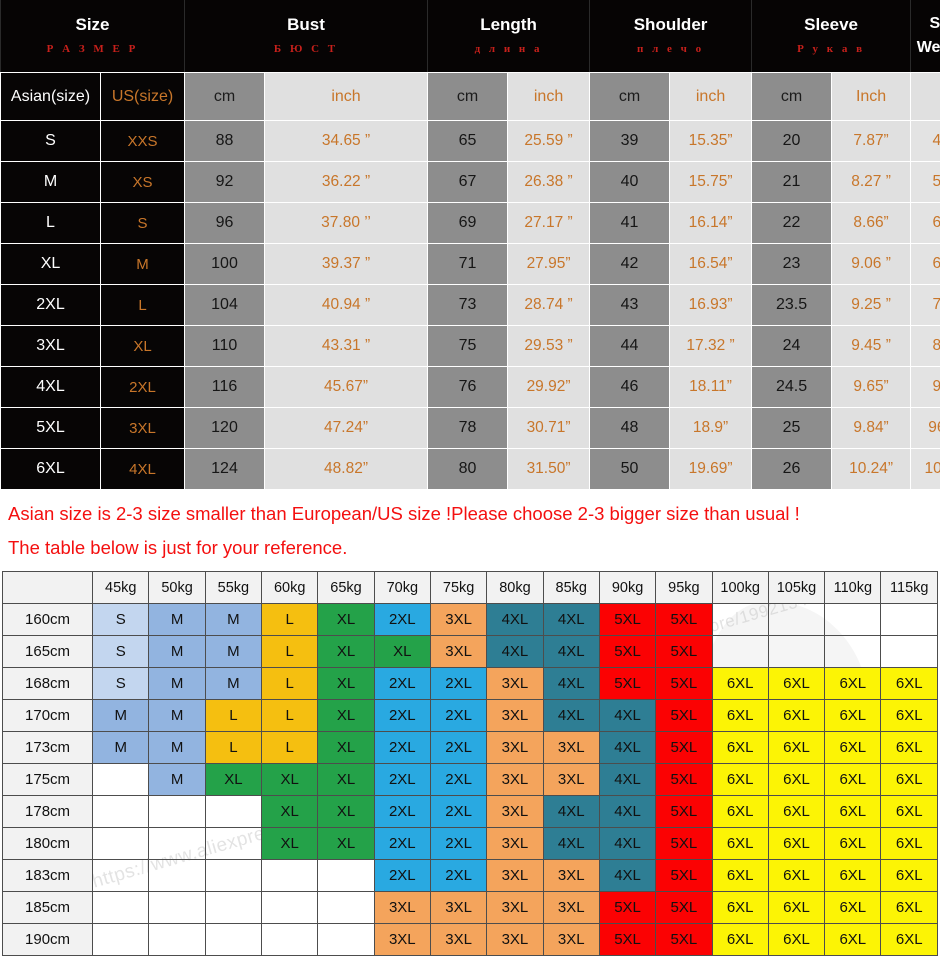  Describe the element at coordinates (290, 683) in the screenshot. I see `fit-grid-cell-l: L` at that location.